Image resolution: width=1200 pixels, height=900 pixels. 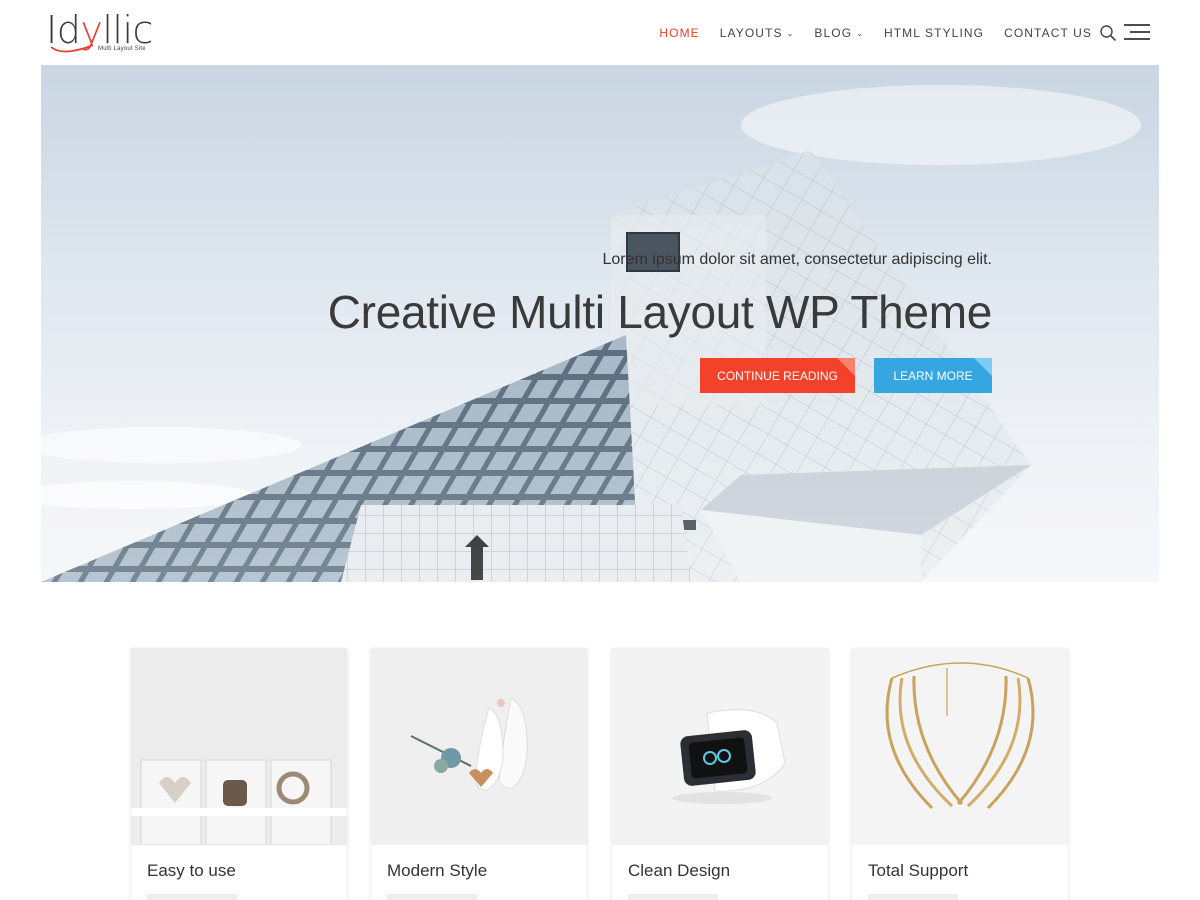 I want to click on nav-item-blog: BLOG ⌄, so click(x=839, y=33).